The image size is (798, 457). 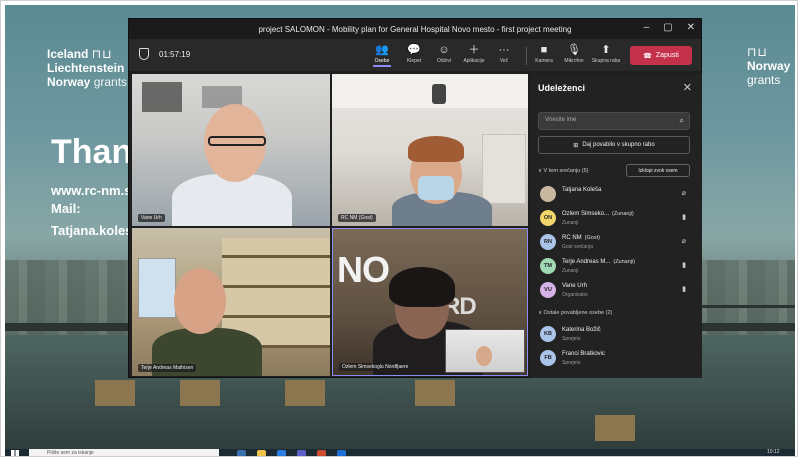 I want to click on edge-icon, so click(x=281, y=453).